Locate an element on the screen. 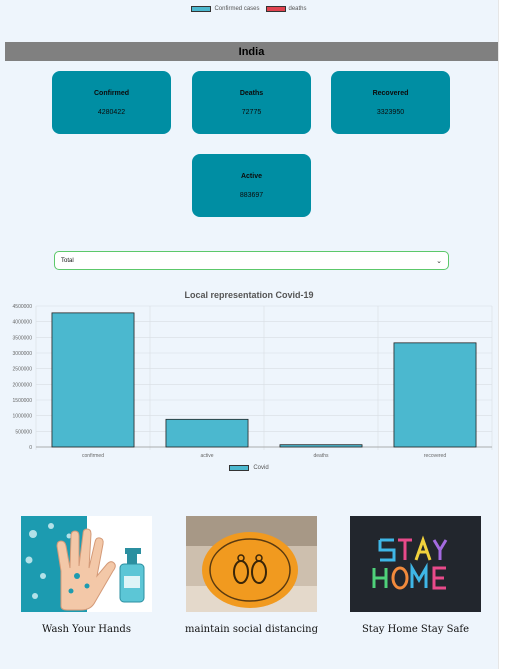  stay-home-chalkboard-image is located at coordinates (415, 564).